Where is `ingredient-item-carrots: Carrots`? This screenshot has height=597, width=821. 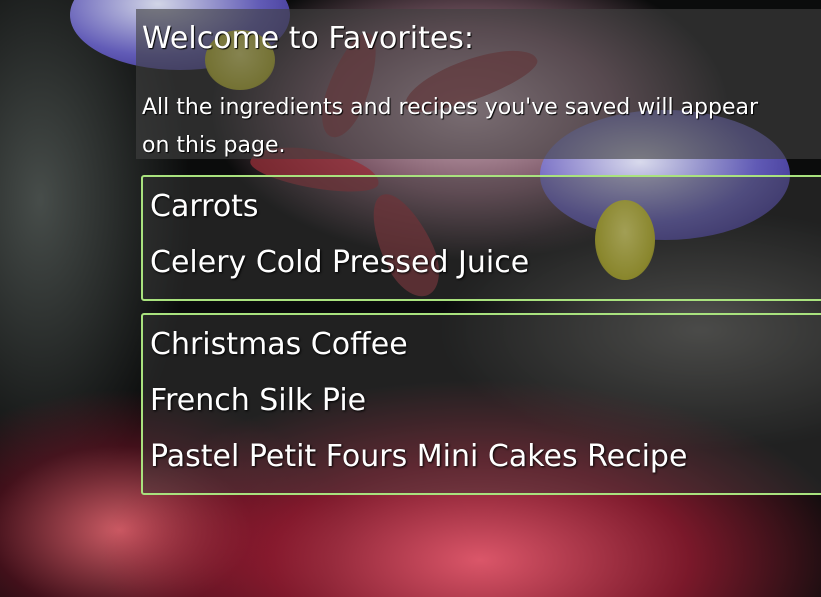 ingredient-item-carrots: Carrots is located at coordinates (204, 206).